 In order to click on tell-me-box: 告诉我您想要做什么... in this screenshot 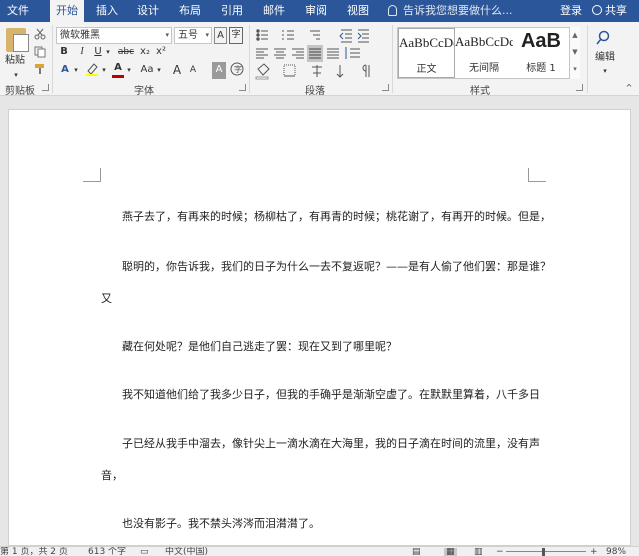, I will do `click(450, 11)`.